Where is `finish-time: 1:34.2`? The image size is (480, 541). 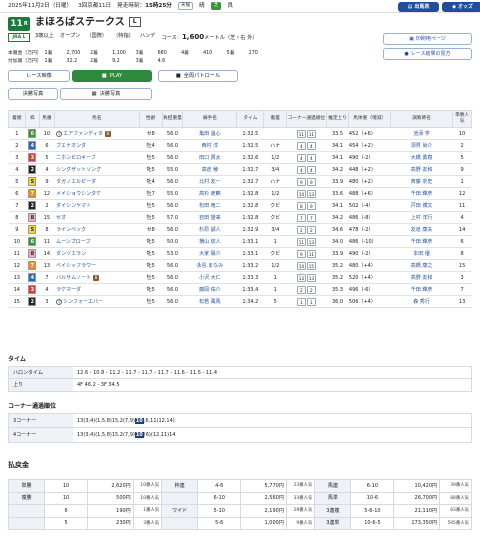
finish-time: 1:34.2 is located at coordinates (250, 301).